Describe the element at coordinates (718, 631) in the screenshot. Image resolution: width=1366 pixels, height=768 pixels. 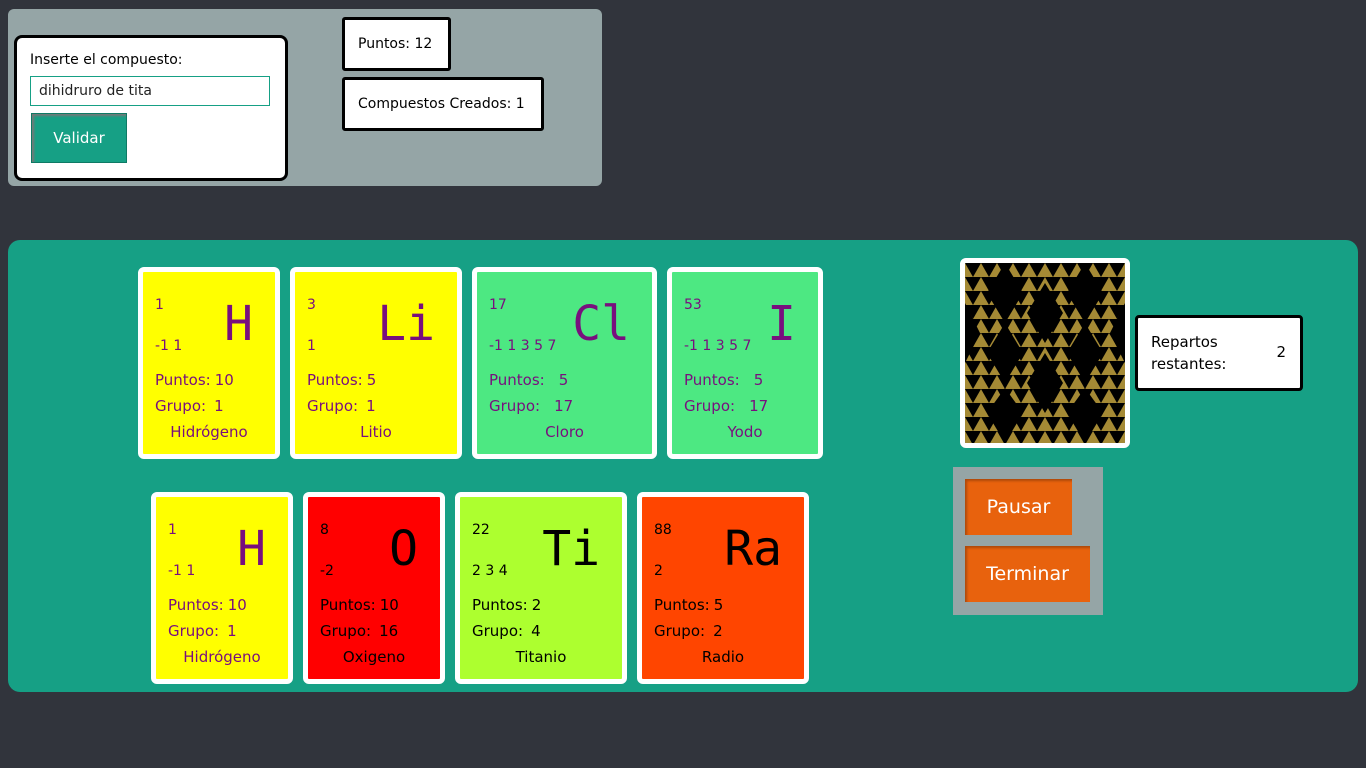
I see `card-group-value: 2` at that location.